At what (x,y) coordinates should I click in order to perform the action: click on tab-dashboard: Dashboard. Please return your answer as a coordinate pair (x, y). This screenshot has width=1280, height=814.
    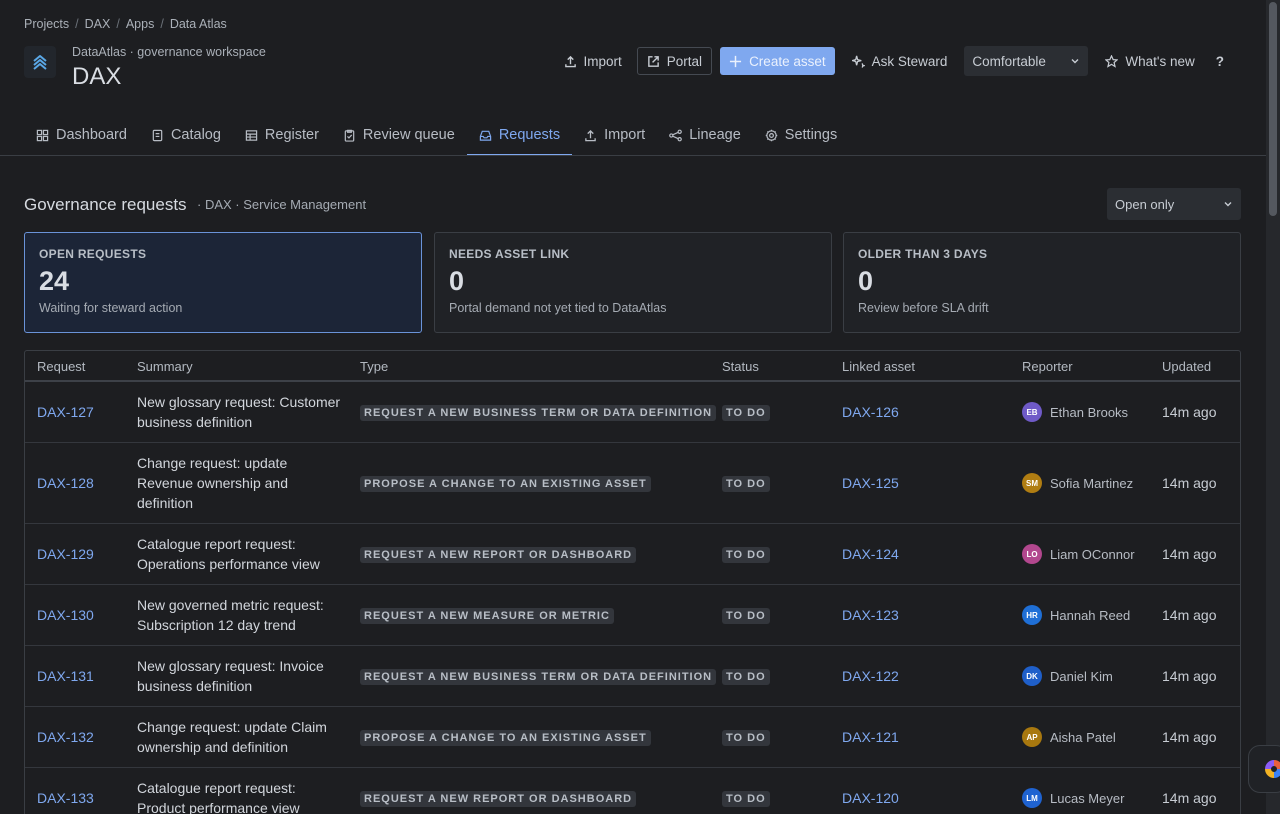
    Looking at the image, I should click on (81, 136).